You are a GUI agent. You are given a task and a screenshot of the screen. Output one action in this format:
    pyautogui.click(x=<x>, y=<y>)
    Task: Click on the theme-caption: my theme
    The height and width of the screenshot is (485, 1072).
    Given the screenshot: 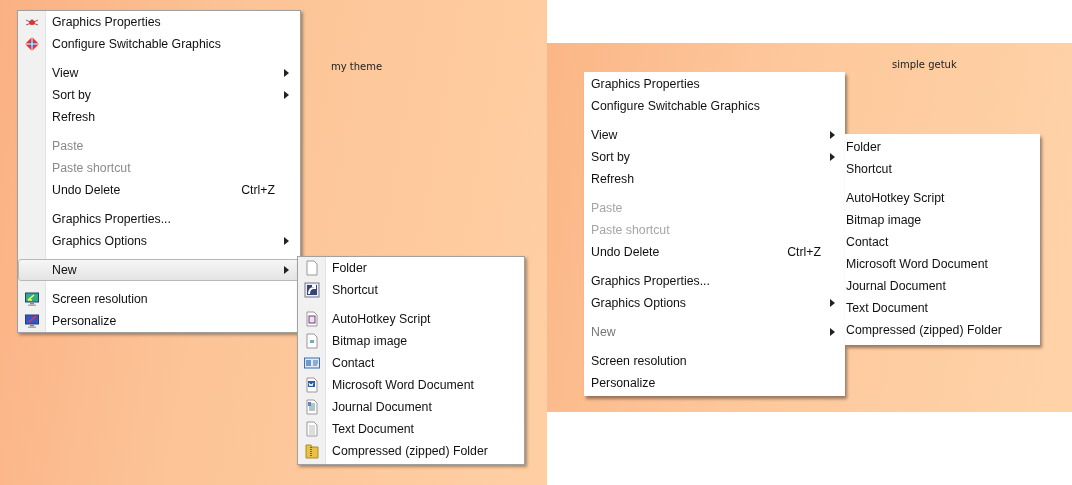 What is the action you would take?
    pyautogui.click(x=357, y=66)
    